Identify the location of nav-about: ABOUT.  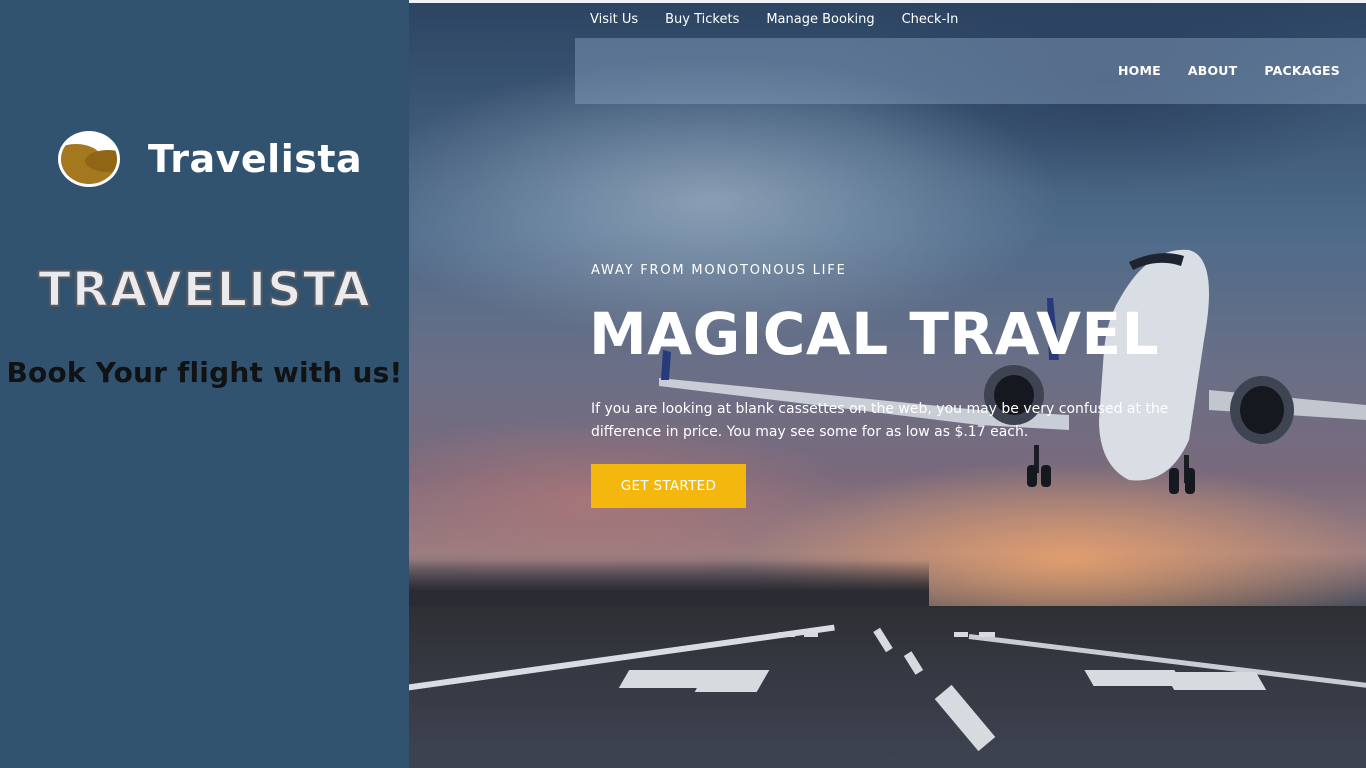
(1213, 70).